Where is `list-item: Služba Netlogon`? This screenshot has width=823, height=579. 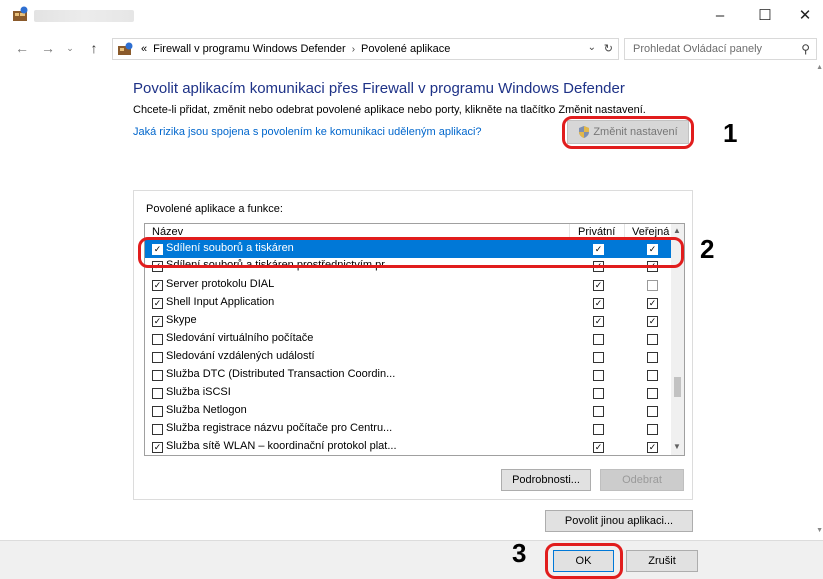
list-item: Služba Netlogon is located at coordinates (409, 411).